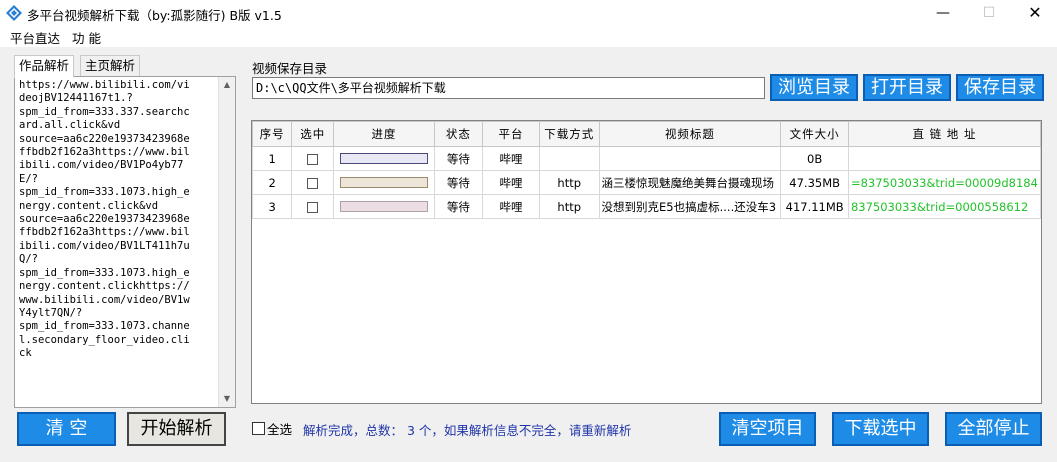  Describe the element at coordinates (35, 37) in the screenshot. I see `menu-platform-direct: 平台直达` at that location.